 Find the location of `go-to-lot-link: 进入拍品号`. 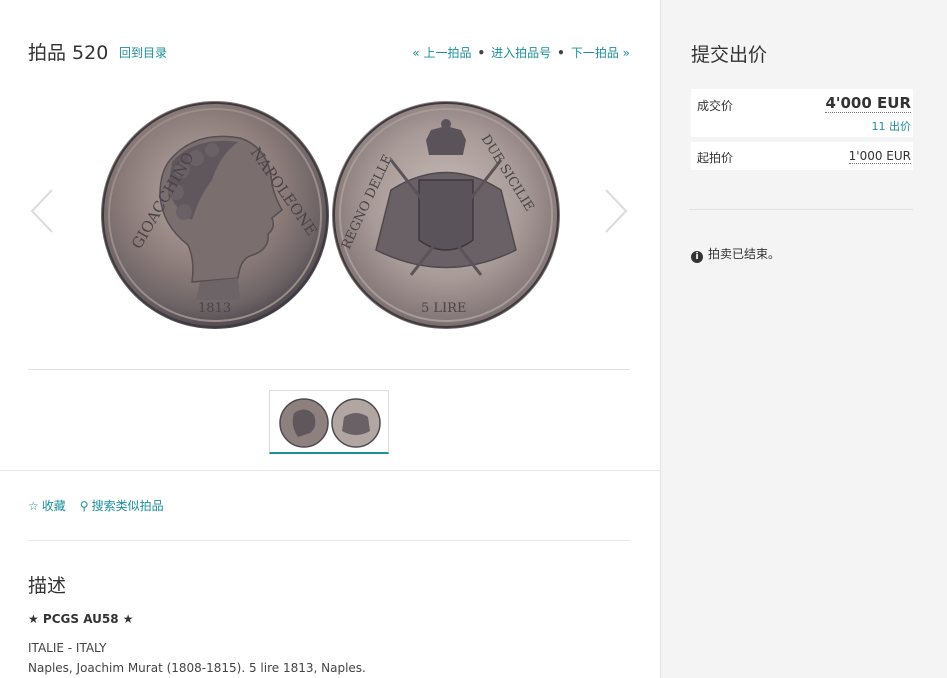

go-to-lot-link: 进入拍品号 is located at coordinates (521, 53).